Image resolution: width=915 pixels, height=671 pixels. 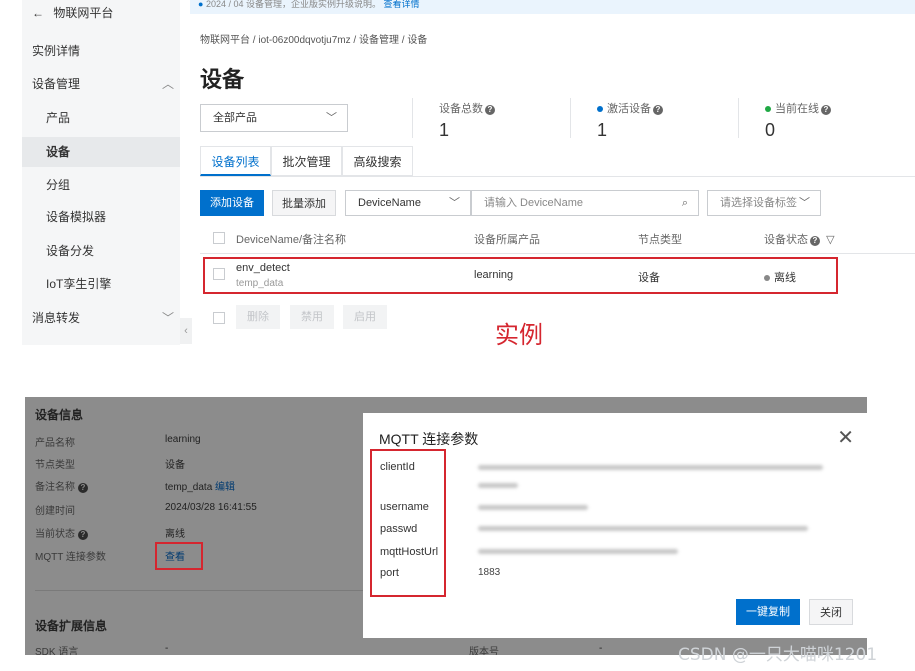 I want to click on field-key: MQTT 连接参数, so click(x=70, y=557).